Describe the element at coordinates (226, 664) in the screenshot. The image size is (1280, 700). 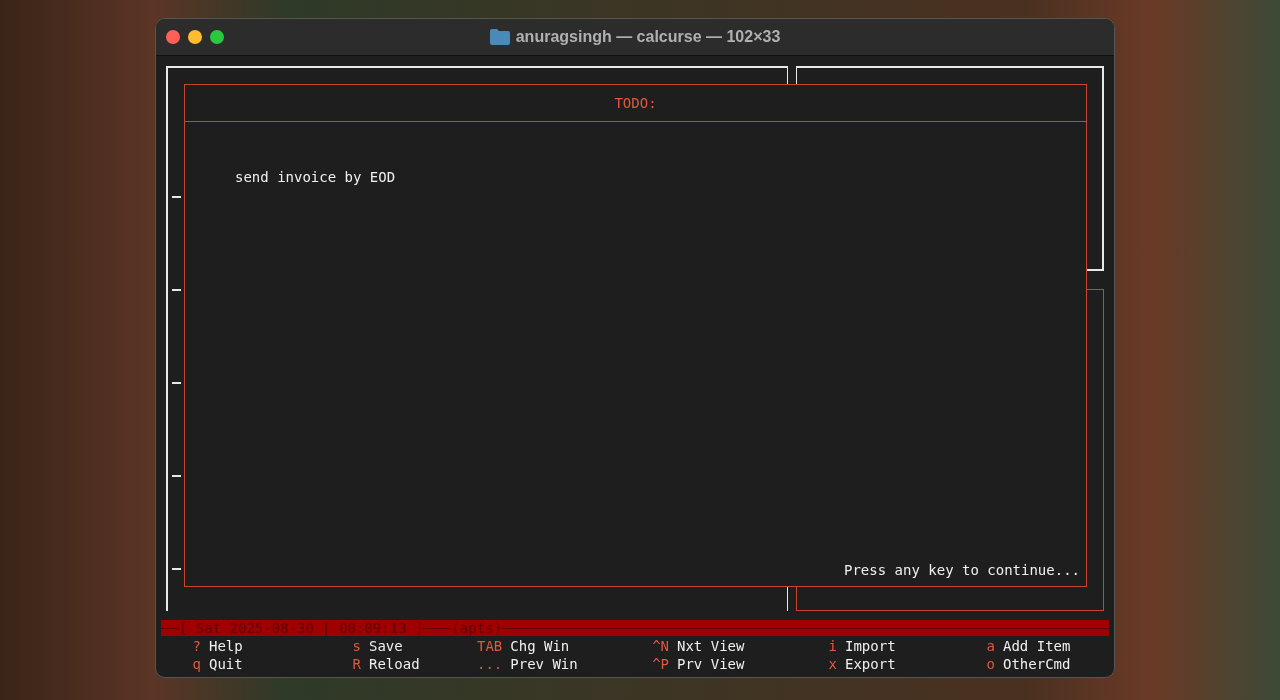
I see `shortcut-label: Quit` at that location.